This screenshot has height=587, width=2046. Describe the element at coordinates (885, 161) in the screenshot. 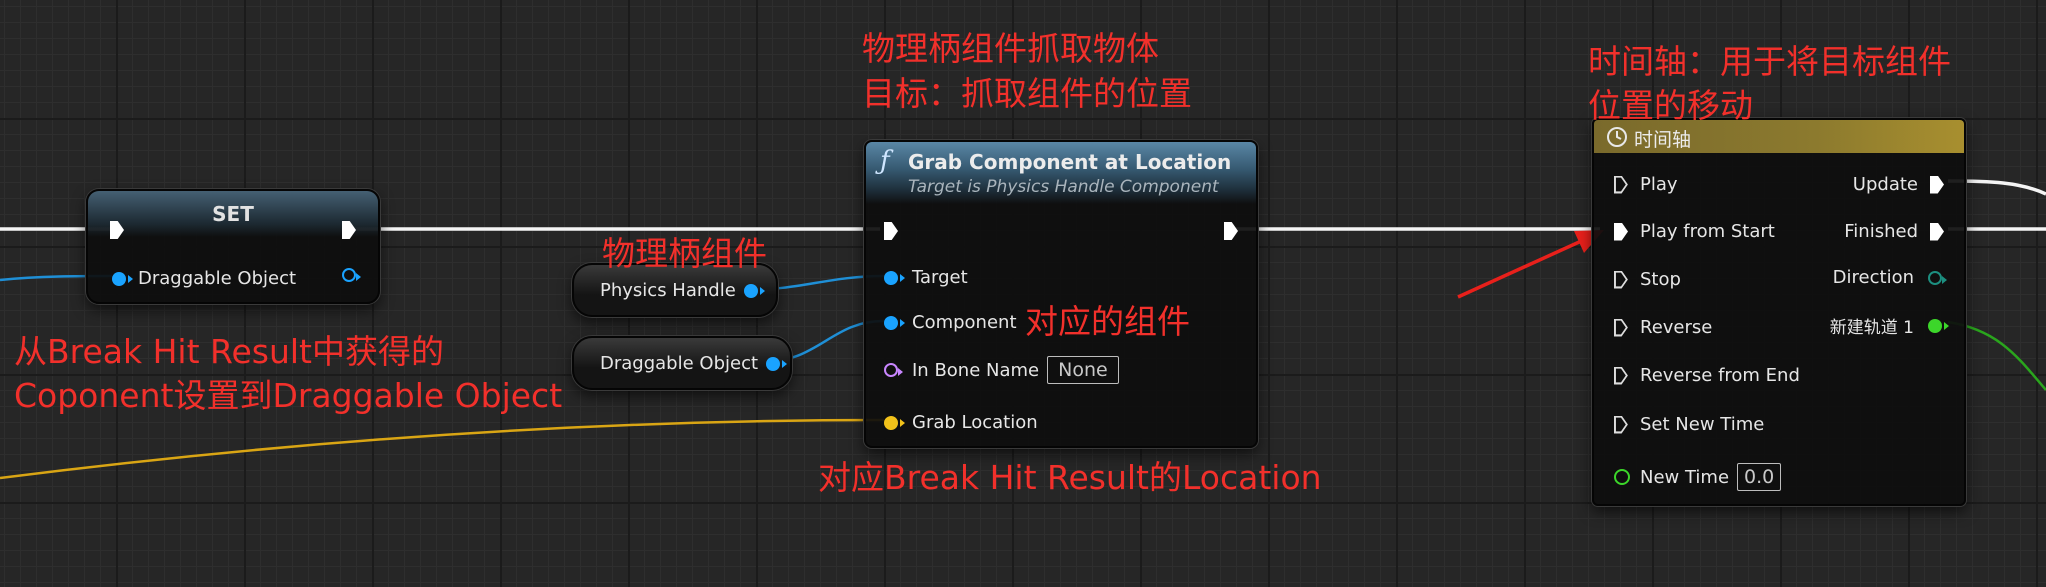

I see `function-icon: ƒ` at that location.